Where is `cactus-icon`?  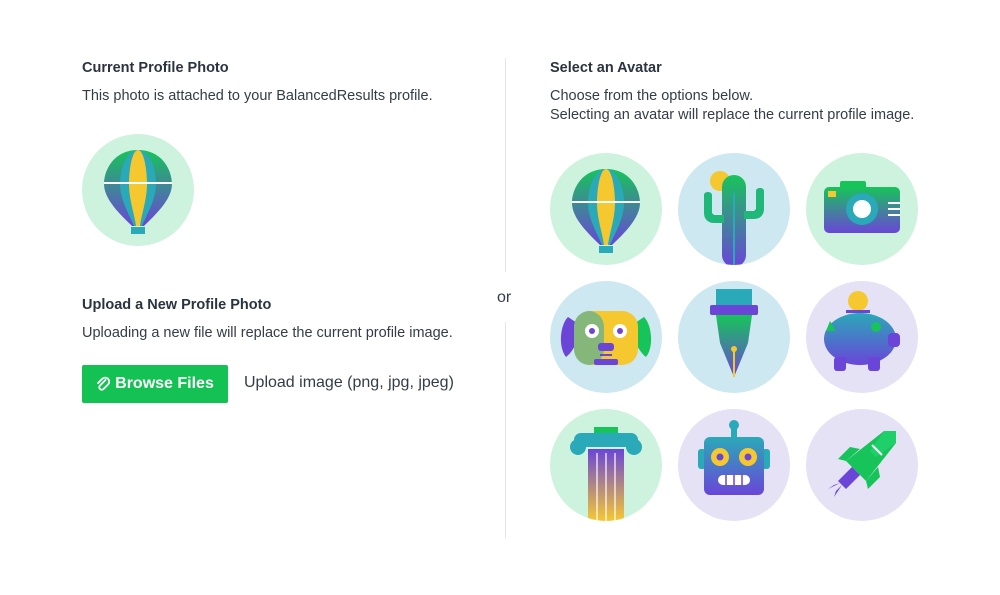 cactus-icon is located at coordinates (734, 218).